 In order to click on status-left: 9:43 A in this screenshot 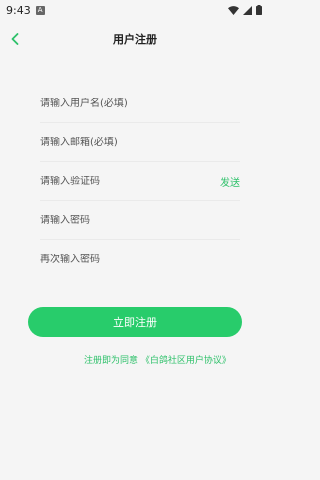, I will do `click(25, 10)`.